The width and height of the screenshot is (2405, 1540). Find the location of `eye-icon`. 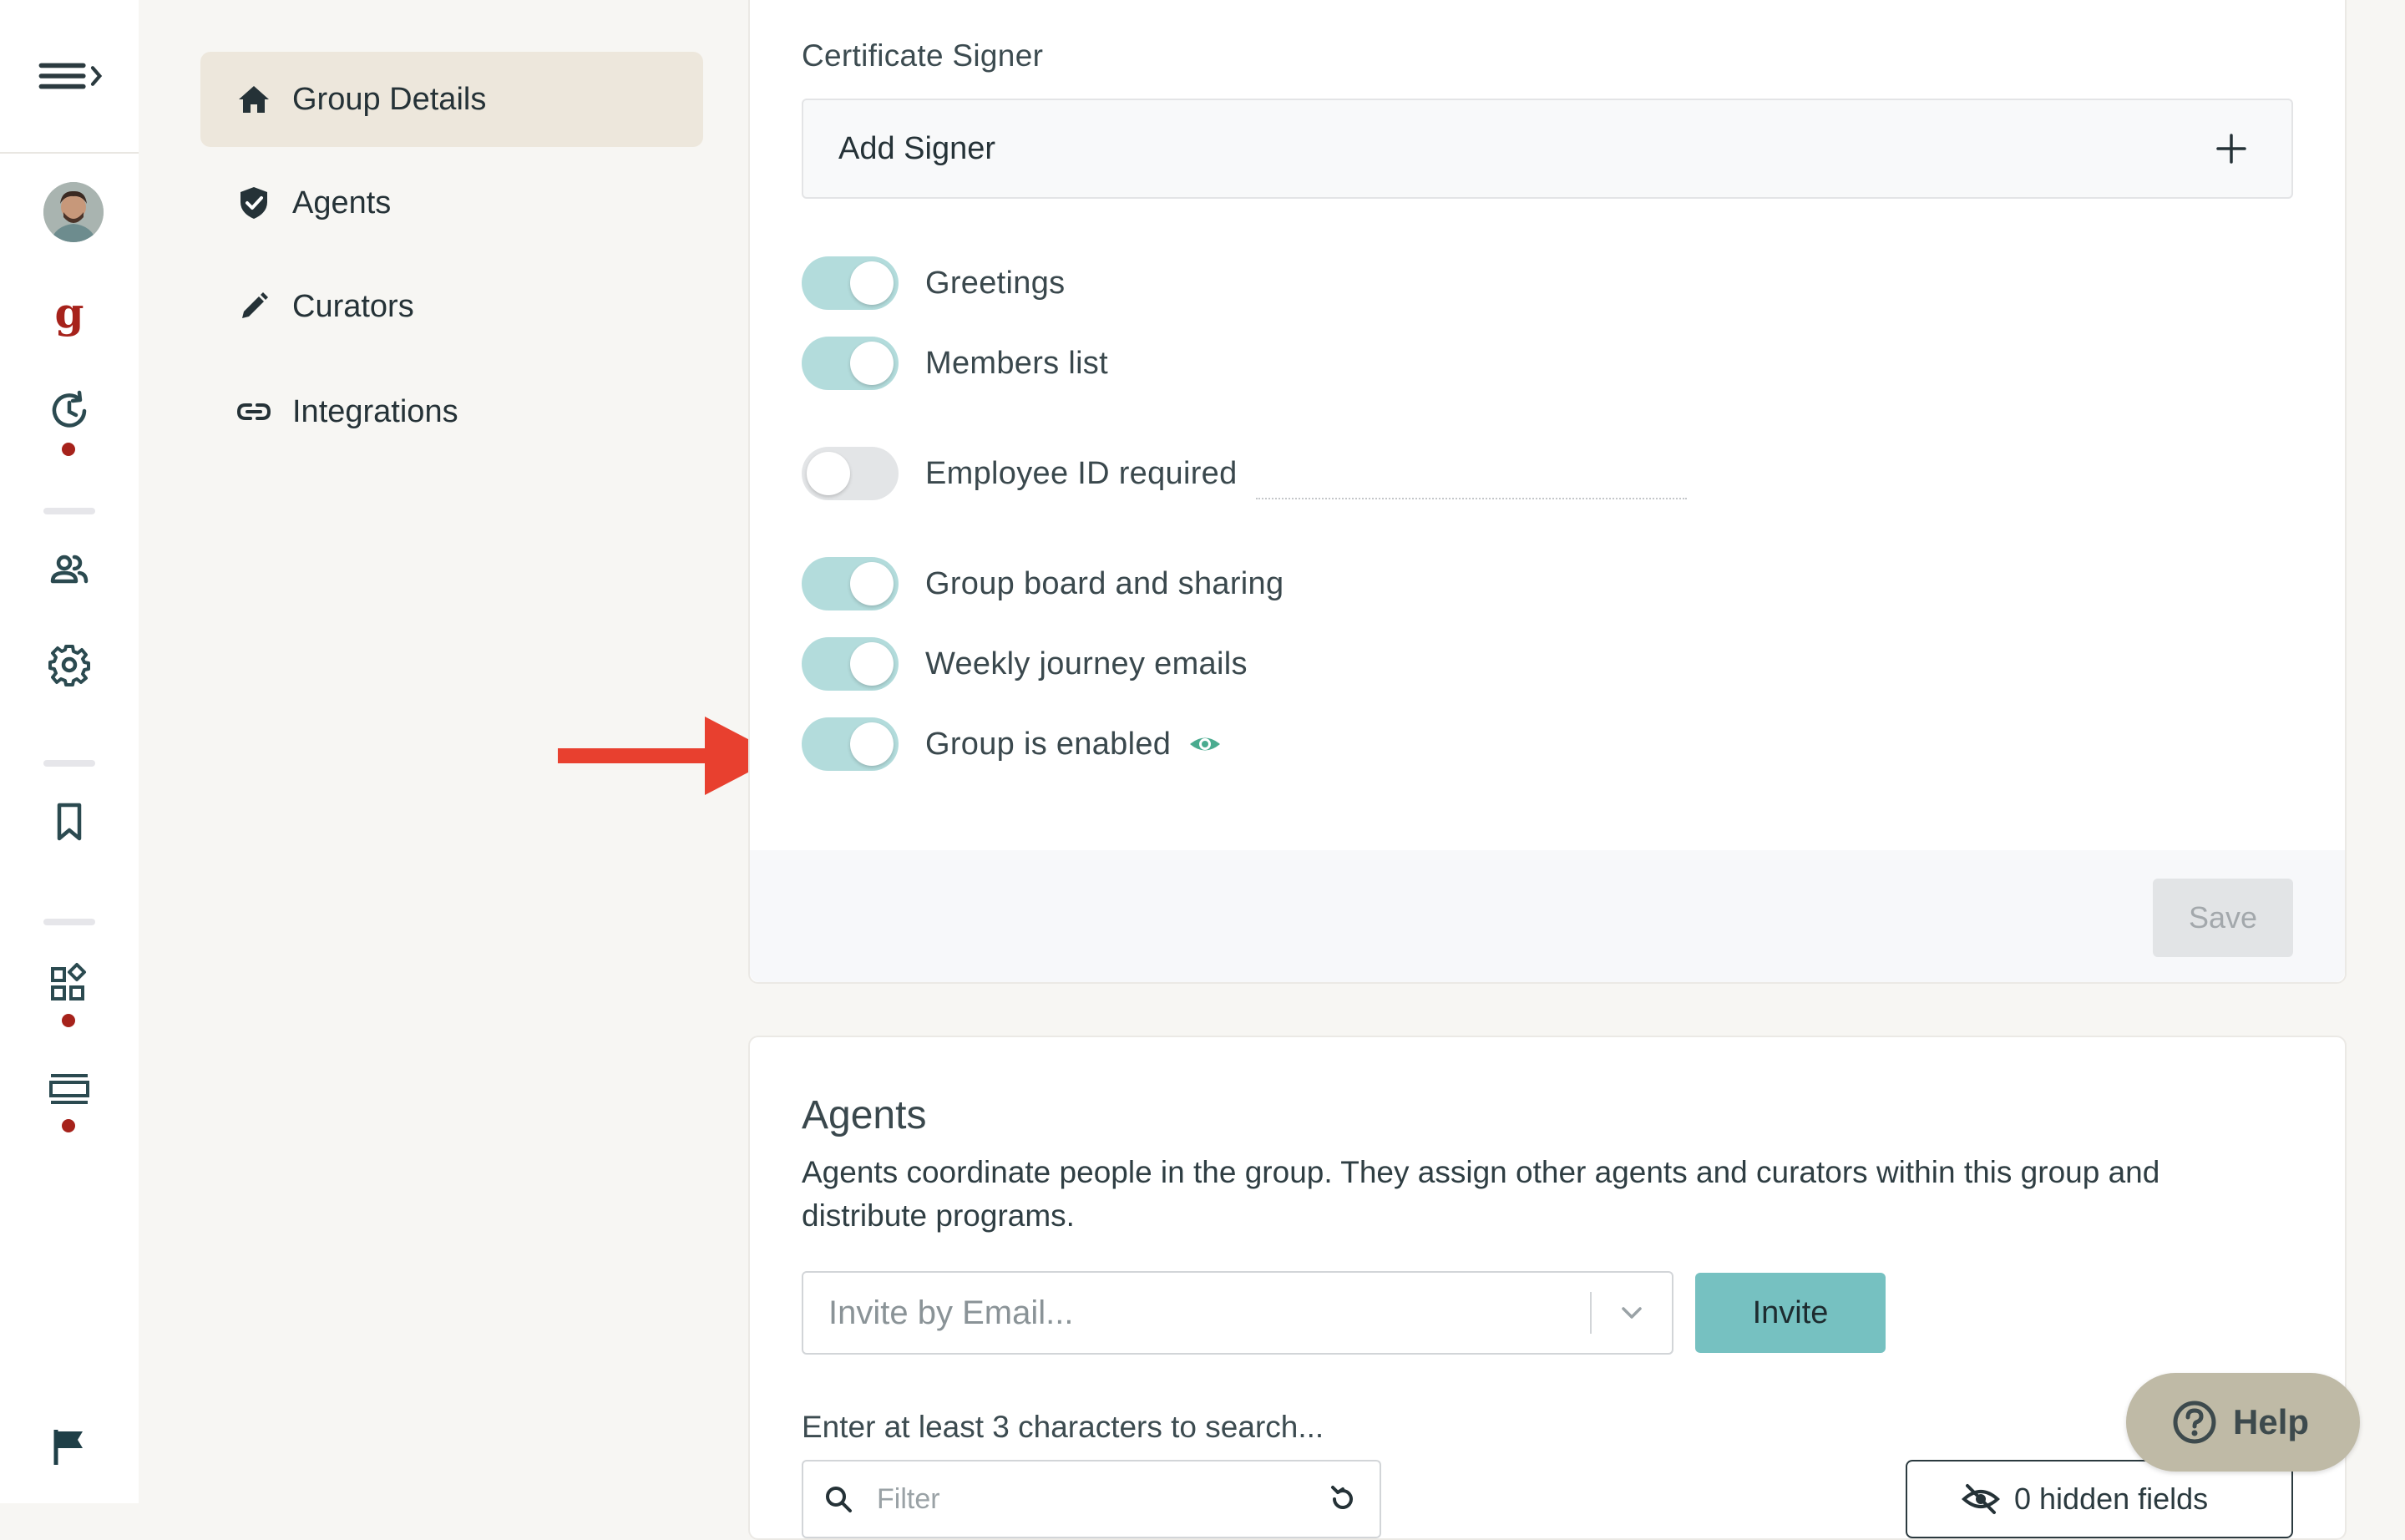

eye-icon is located at coordinates (1205, 745).